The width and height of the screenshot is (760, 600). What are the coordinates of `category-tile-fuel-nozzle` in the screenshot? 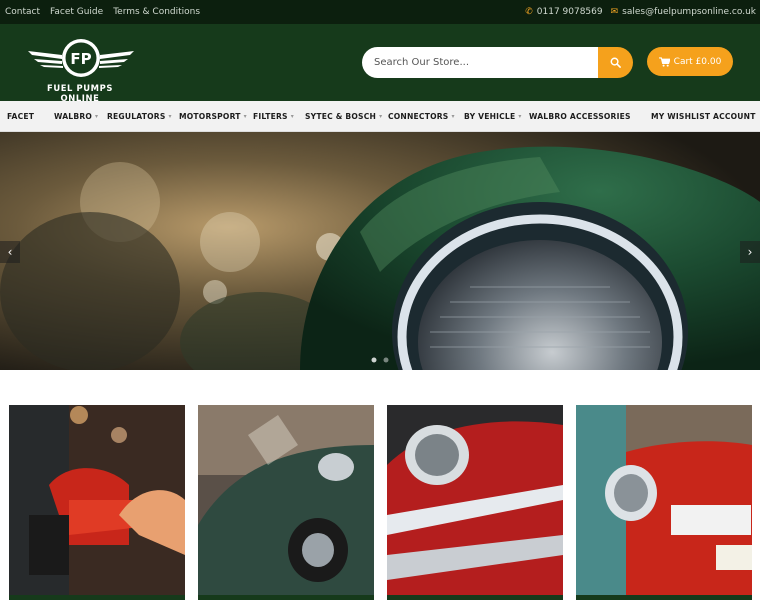 It's located at (97, 502).